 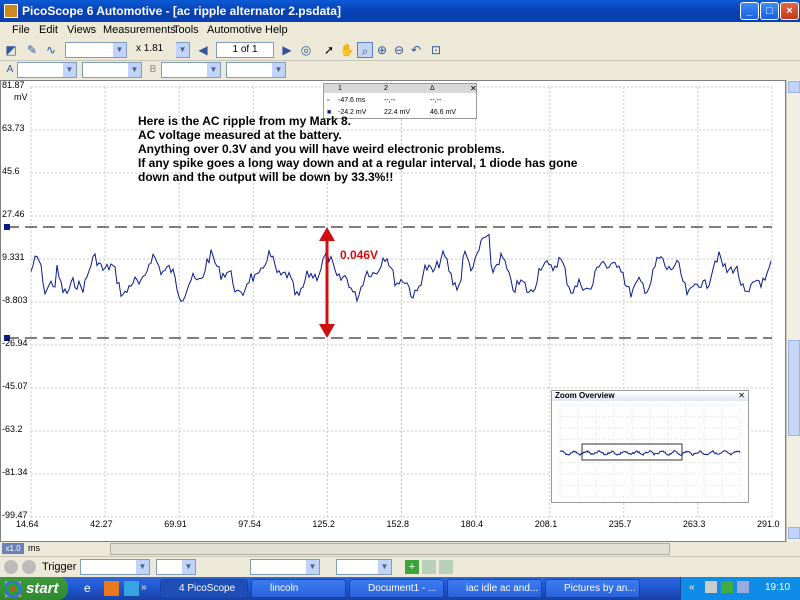 What do you see at coordinates (111, 588) in the screenshot?
I see `outlook-icon` at bounding box center [111, 588].